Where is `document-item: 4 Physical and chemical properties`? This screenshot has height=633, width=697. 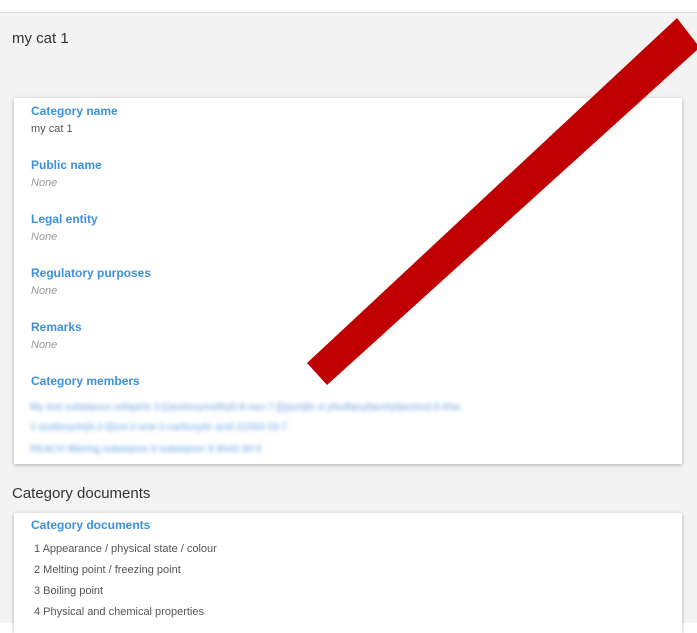
document-item: 4 Physical and chemical properties is located at coordinates (119, 612).